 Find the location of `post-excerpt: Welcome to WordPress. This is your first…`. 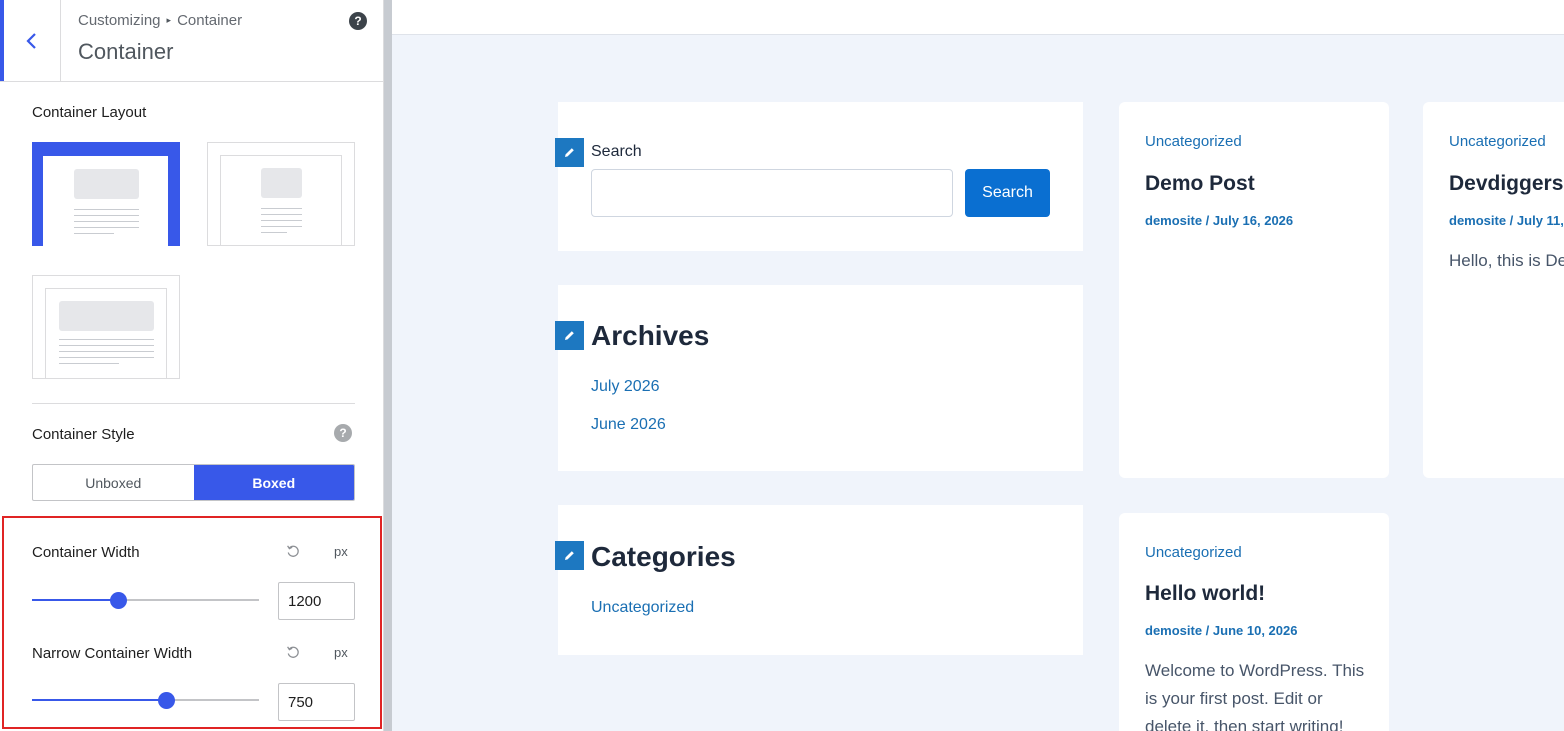

post-excerpt: Welcome to WordPress. This is your first… is located at coordinates (1255, 696).